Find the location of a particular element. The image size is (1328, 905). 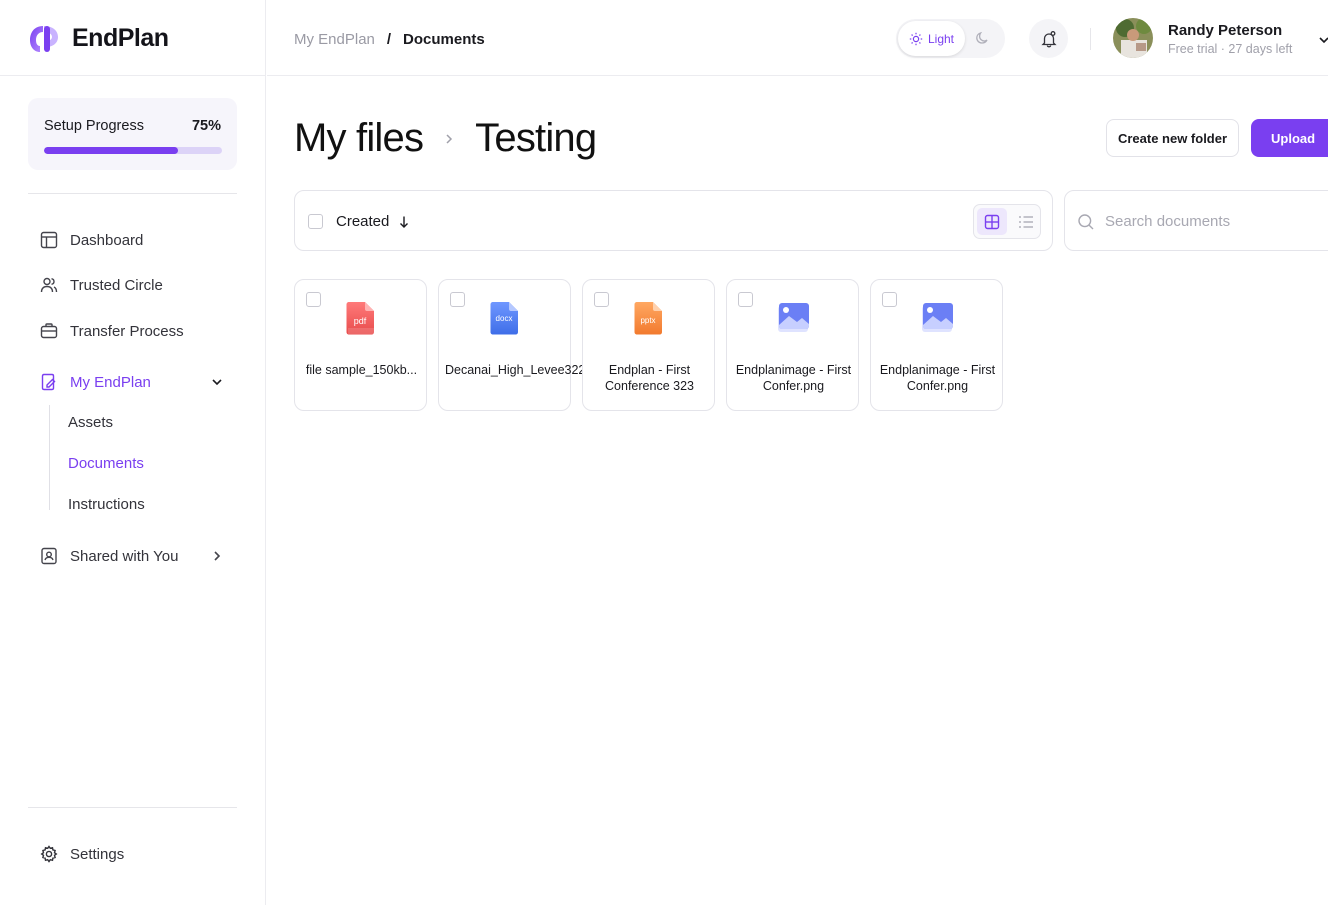

arrow-down-icon is located at coordinates (404, 222).